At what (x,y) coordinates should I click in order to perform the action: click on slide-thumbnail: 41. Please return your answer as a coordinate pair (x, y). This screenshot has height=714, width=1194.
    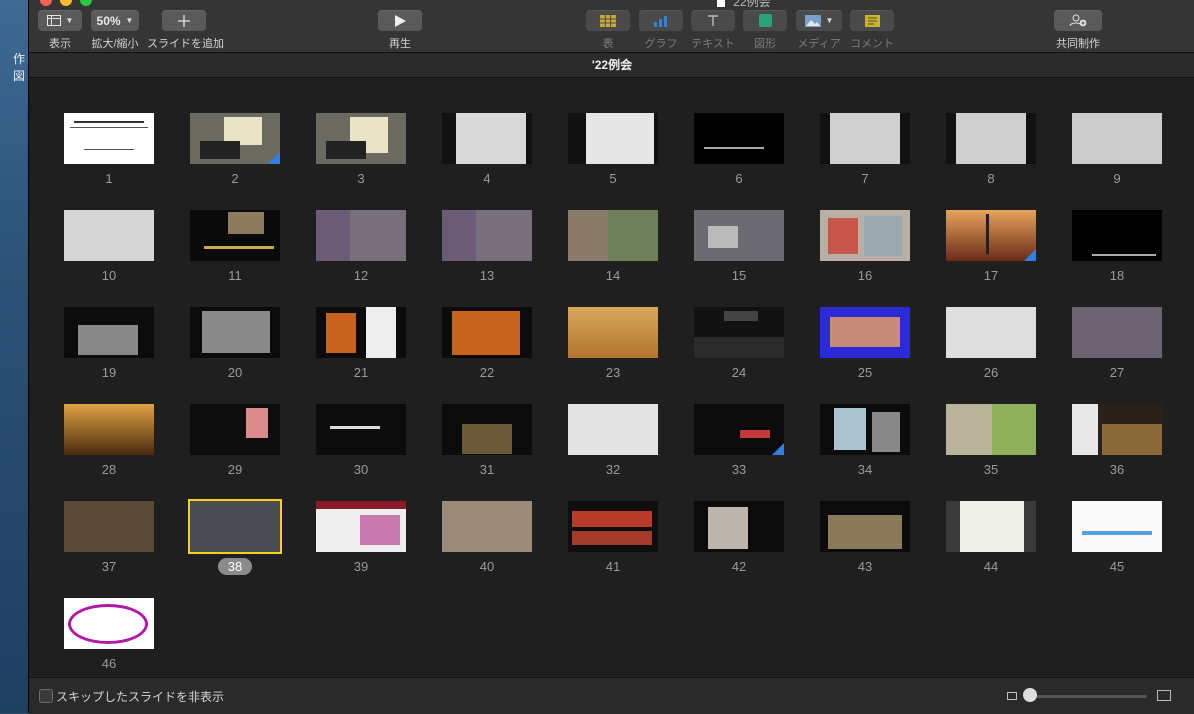
    Looking at the image, I should click on (613, 538).